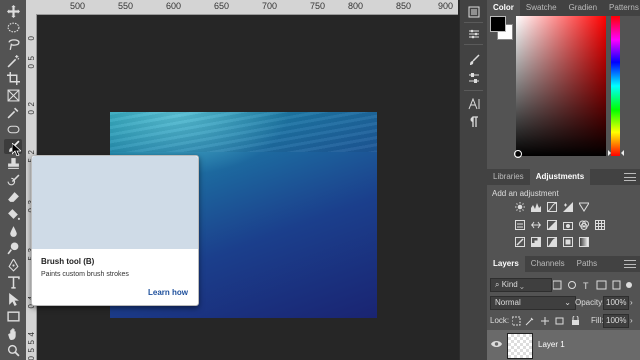 This screenshot has width=640, height=360. I want to click on rectangle-tool-icon, so click(13, 316).